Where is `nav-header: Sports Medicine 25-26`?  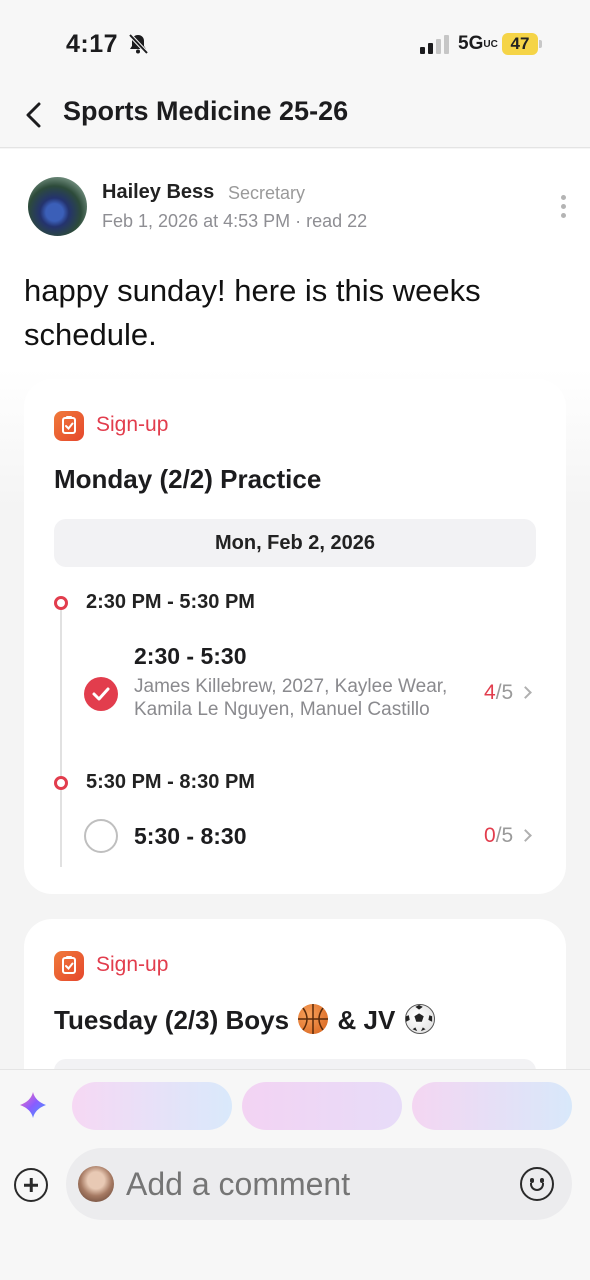
nav-header: Sports Medicine 25-26 is located at coordinates (295, 118).